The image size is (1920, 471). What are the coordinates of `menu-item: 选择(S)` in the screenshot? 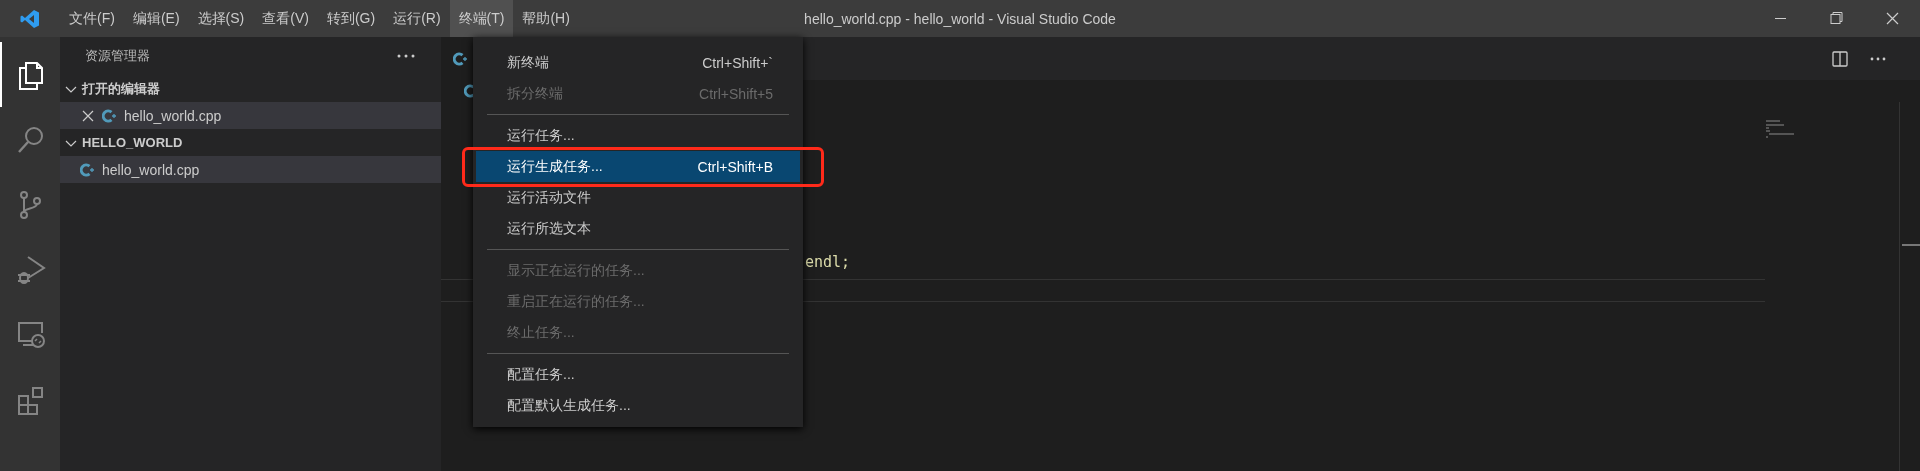 It's located at (221, 18).